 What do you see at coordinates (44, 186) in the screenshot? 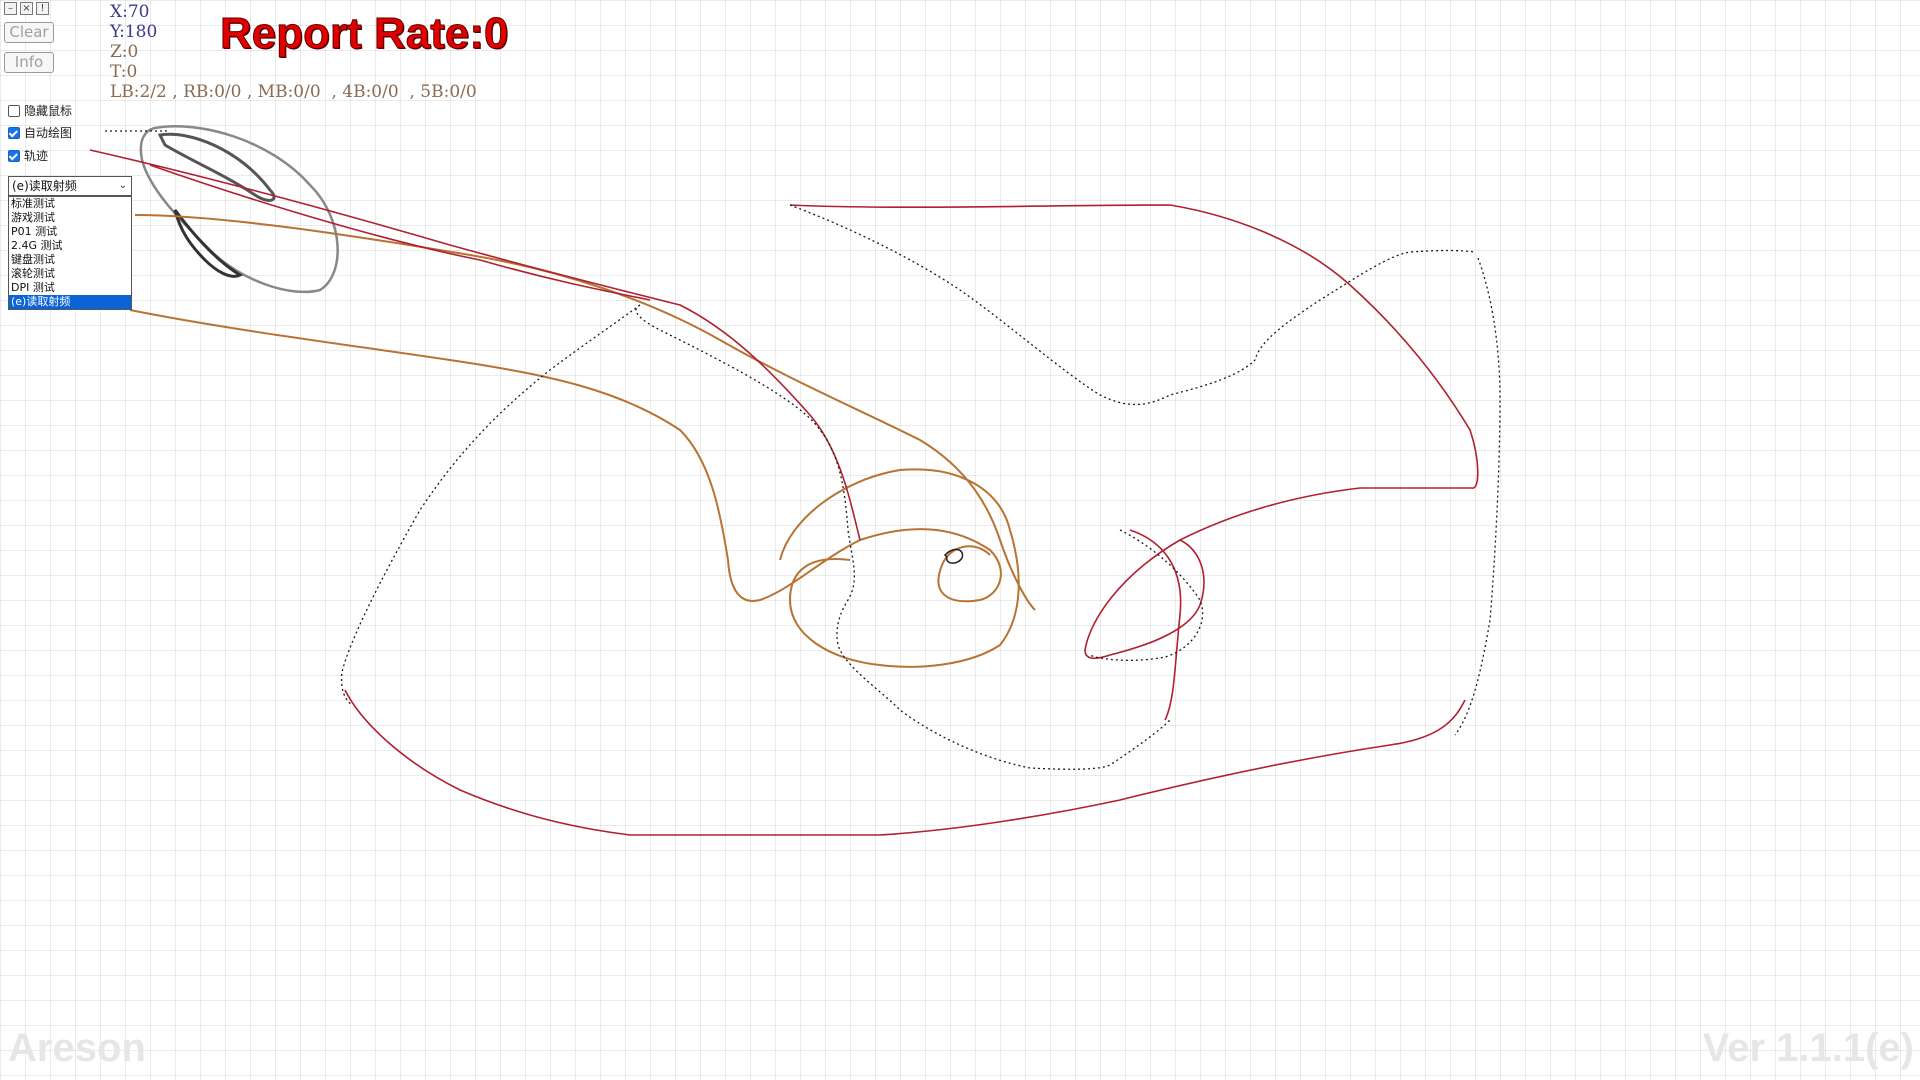
I see `test-mode-value: (e)读取射频` at bounding box center [44, 186].